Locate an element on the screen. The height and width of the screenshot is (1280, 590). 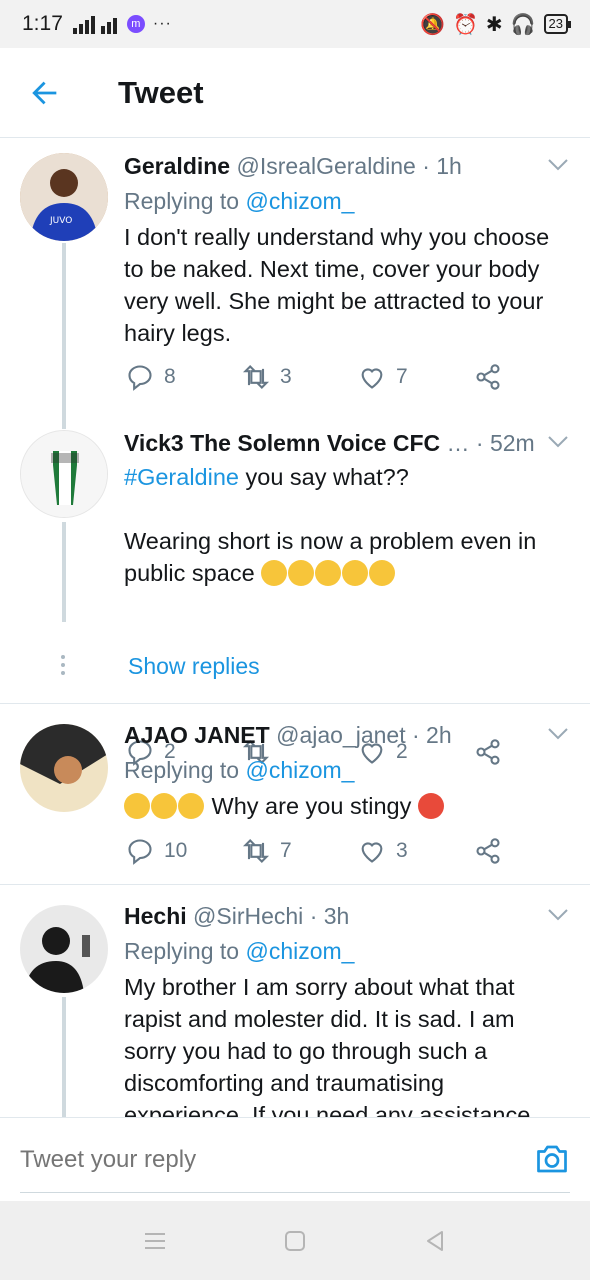
svg-text: JUVO is located at coordinates (60, 221).